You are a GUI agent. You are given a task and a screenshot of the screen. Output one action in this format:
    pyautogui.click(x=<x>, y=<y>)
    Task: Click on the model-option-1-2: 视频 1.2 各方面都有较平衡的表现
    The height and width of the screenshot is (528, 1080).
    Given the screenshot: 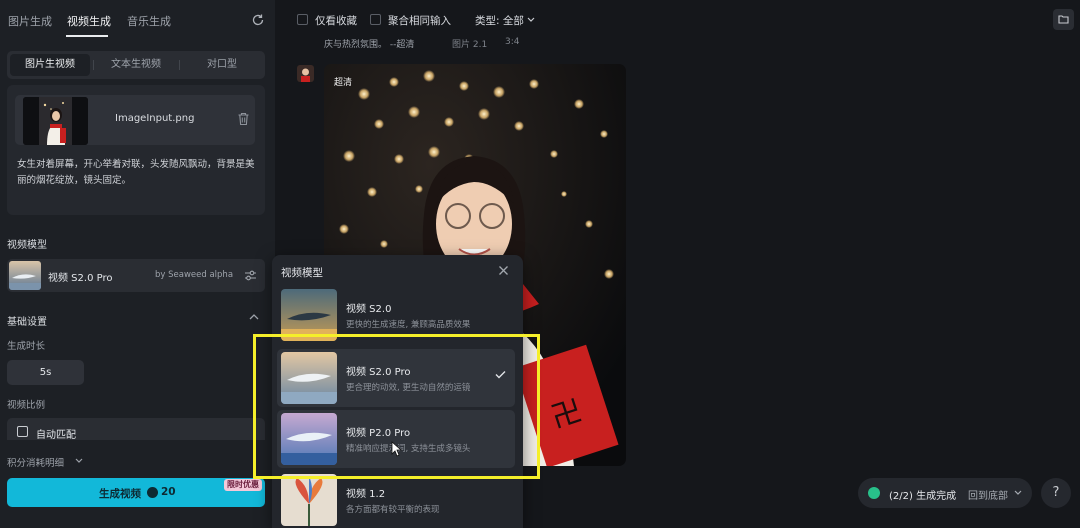 What is the action you would take?
    pyautogui.click(x=396, y=499)
    